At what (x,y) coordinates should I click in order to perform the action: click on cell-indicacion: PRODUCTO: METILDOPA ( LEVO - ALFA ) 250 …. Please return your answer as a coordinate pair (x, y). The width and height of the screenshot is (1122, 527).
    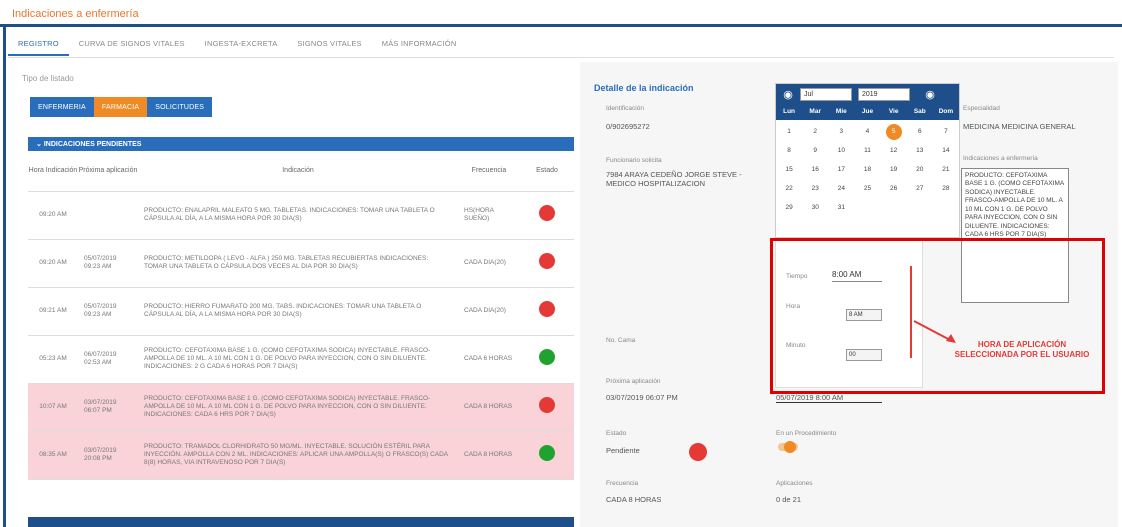
    Looking at the image, I should click on (298, 263).